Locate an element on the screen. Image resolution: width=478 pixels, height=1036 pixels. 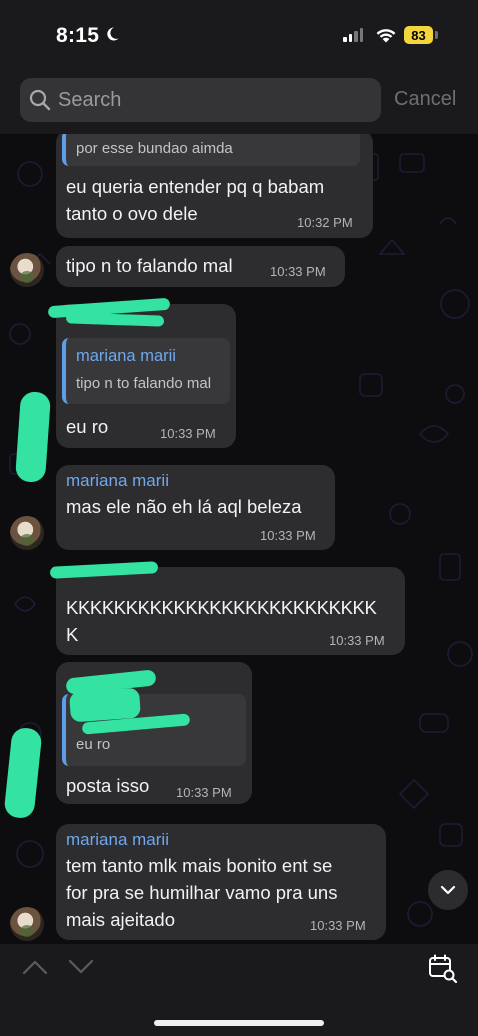
bottom-toolbar is located at coordinates (239, 990).